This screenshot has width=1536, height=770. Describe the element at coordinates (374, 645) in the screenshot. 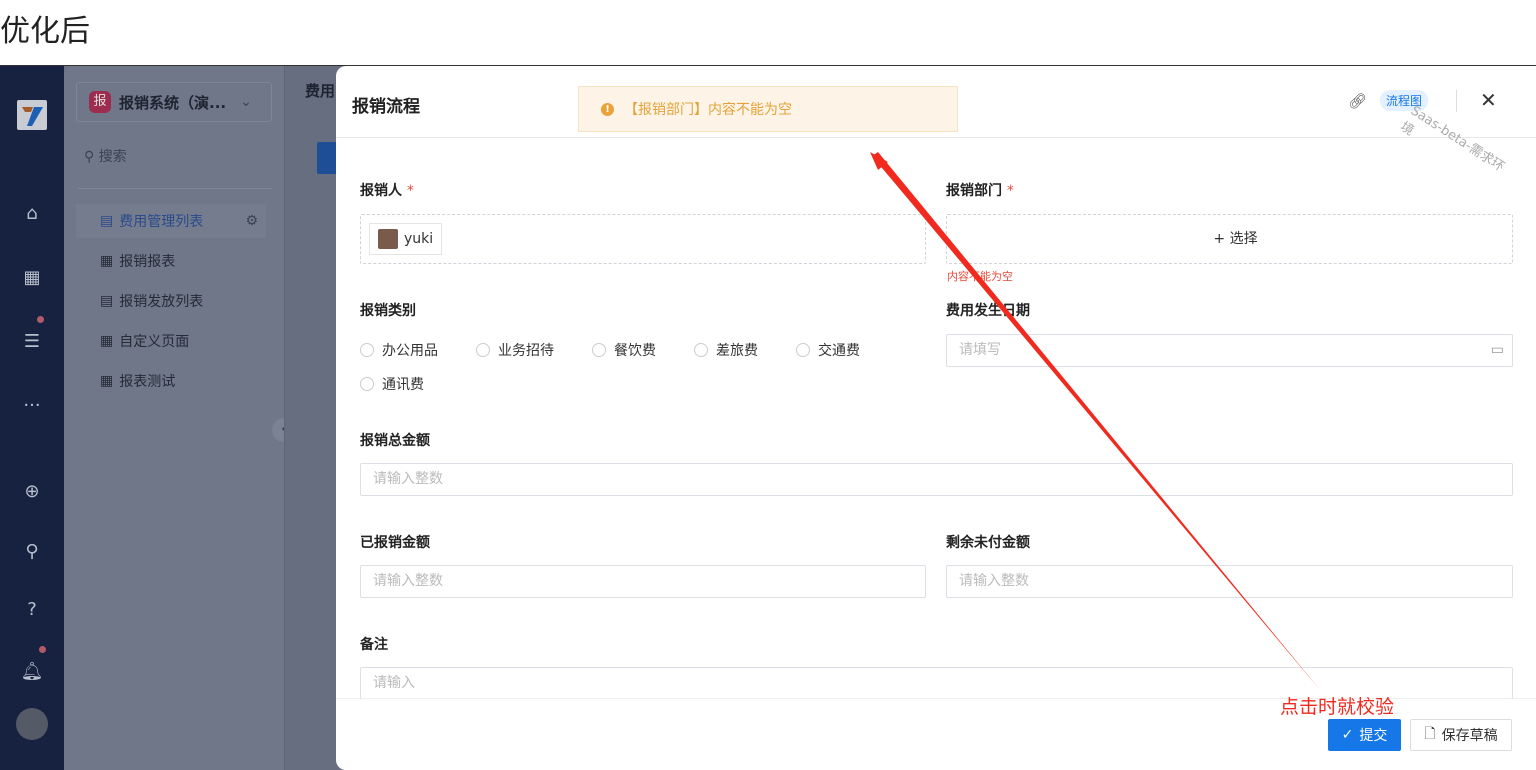

I see `note-label: 备注` at that location.